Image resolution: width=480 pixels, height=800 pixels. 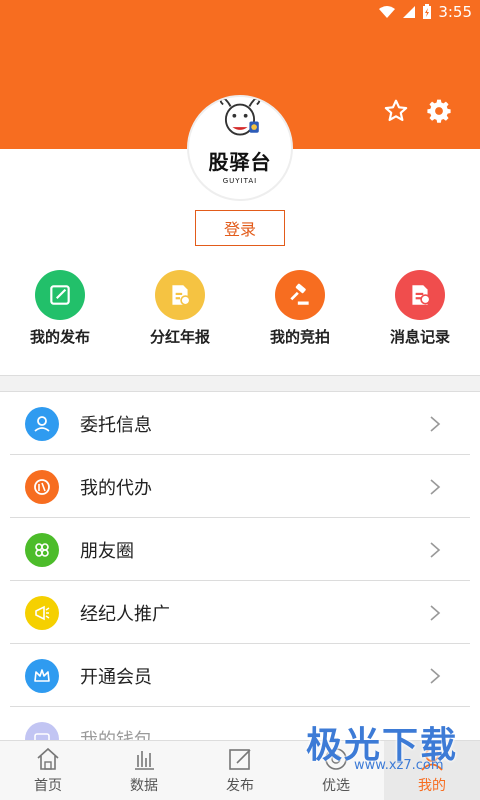 What do you see at coordinates (240, 116) in the screenshot?
I see `goat-mascot-icon` at bounding box center [240, 116].